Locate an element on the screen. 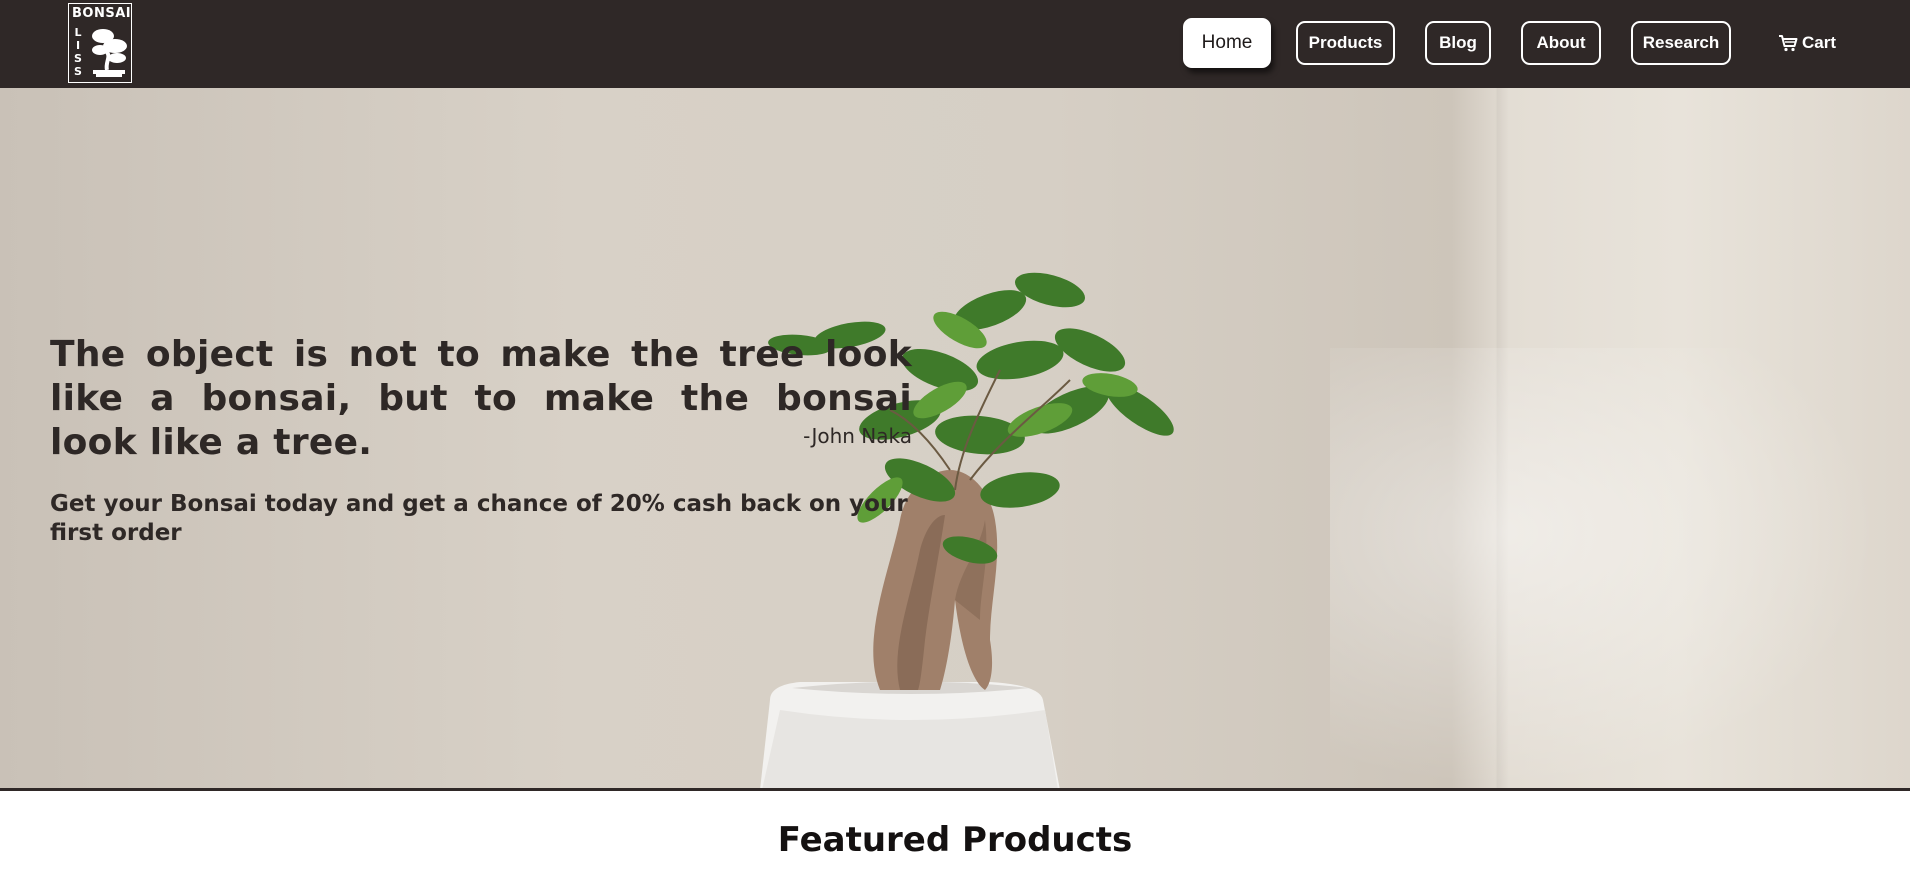  logo-vertical-letters: L I S S is located at coordinates (78, 52).